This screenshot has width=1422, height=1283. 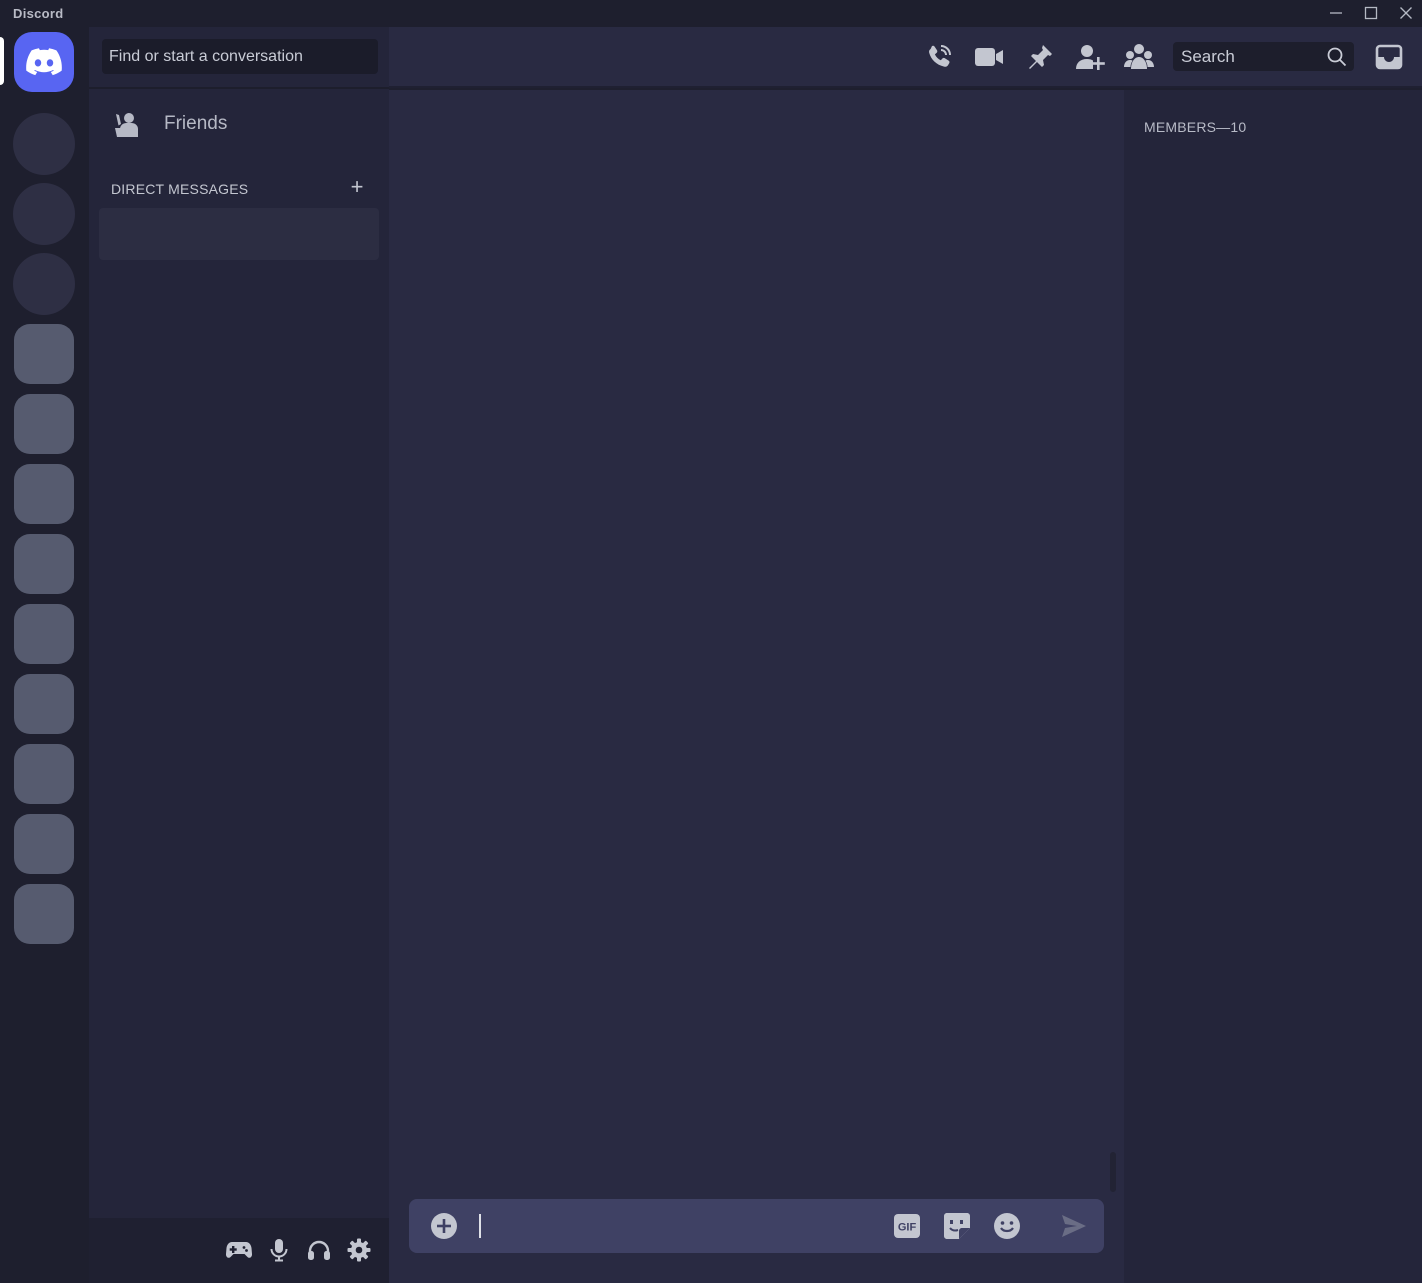 What do you see at coordinates (240, 56) in the screenshot?
I see `find-conversation-search: Find or start a conversation` at bounding box center [240, 56].